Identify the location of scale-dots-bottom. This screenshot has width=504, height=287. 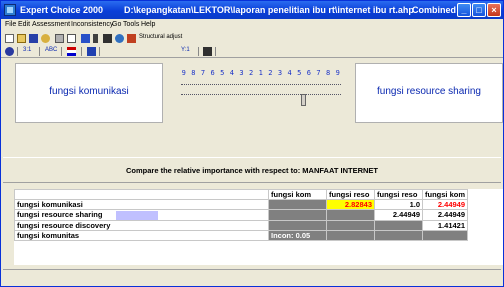
(261, 94).